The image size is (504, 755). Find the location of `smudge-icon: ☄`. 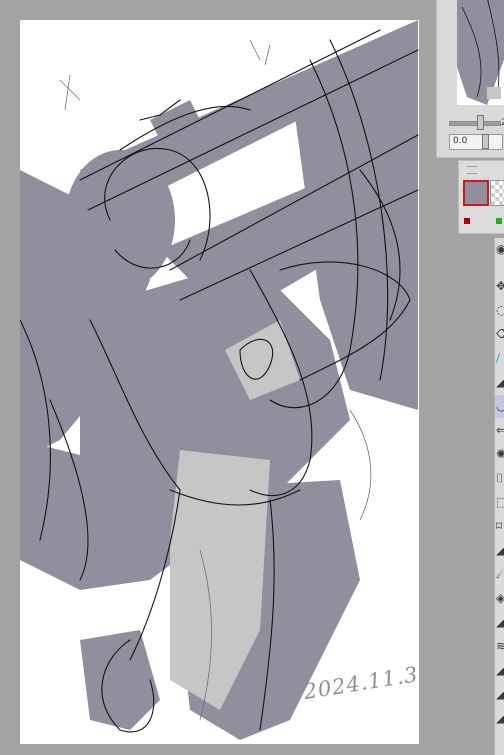

smudge-icon: ☄ is located at coordinates (500, 574).